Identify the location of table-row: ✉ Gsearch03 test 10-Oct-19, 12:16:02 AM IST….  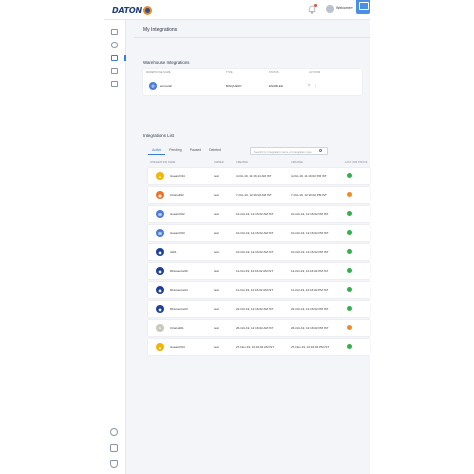
(259, 233).